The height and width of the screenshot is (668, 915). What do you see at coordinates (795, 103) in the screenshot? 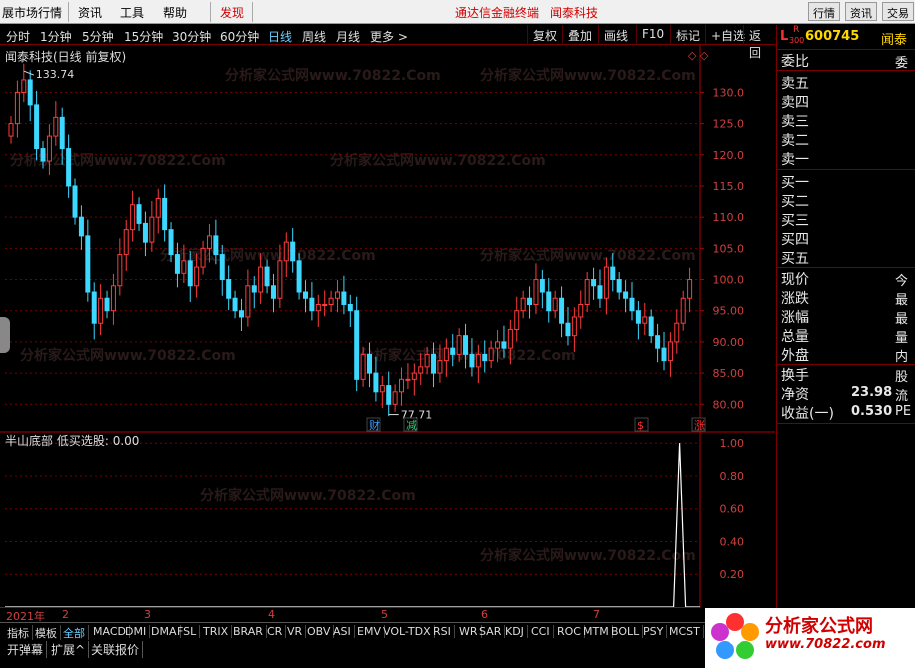
I see `sell4-label: 卖四` at bounding box center [795, 103].